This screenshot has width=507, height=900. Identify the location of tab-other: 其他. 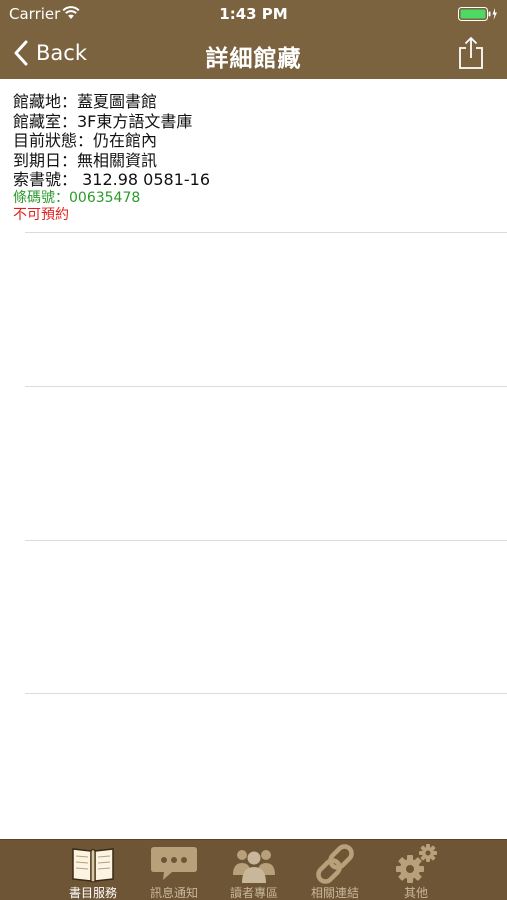
(416, 870).